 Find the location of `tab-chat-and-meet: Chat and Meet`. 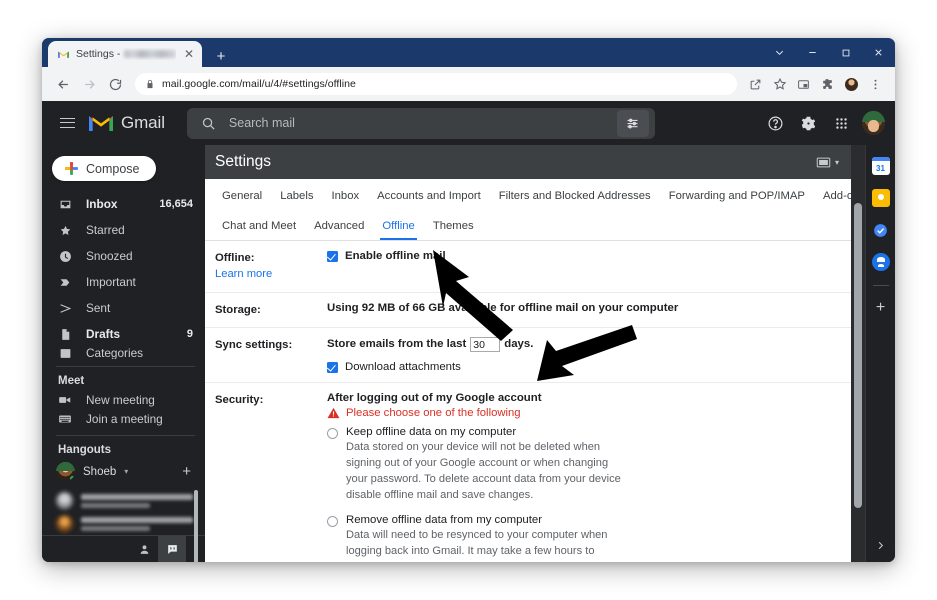

tab-chat-and-meet: Chat and Meet is located at coordinates (262, 228).